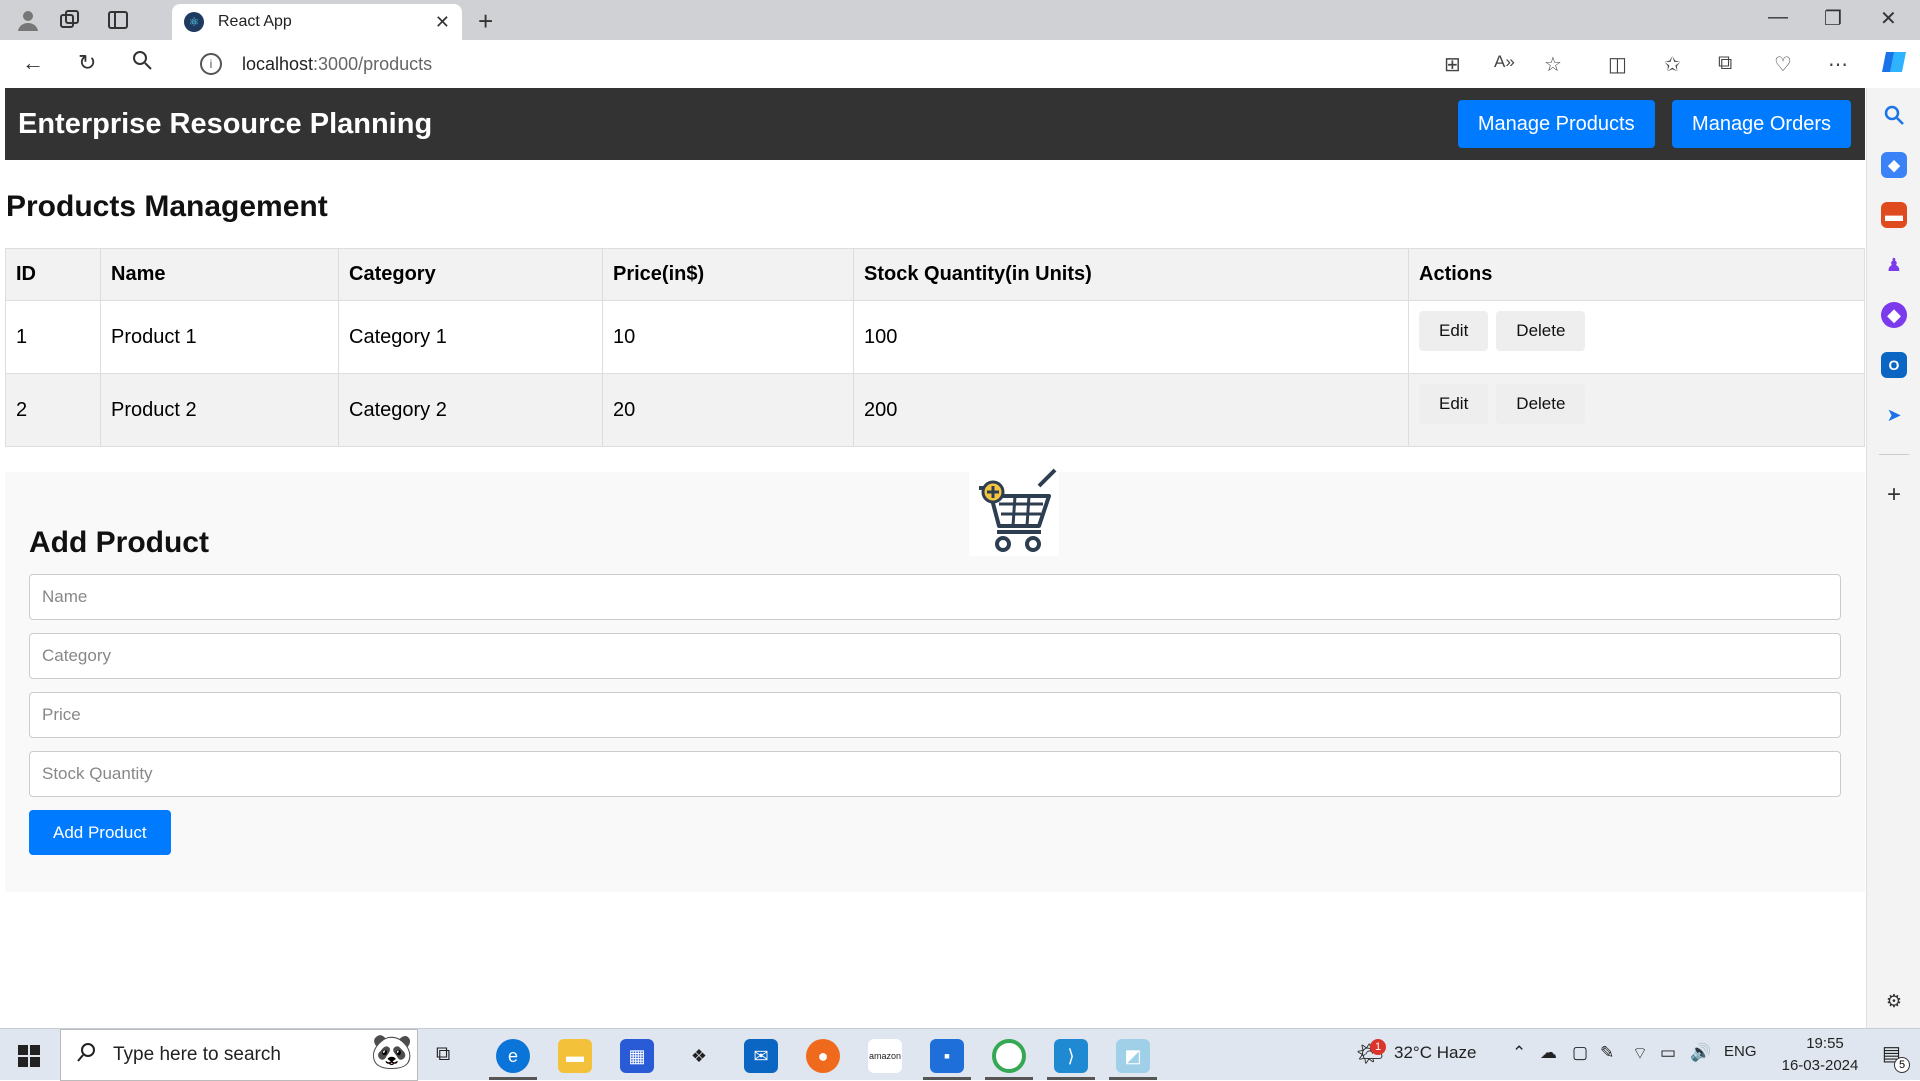 The width and height of the screenshot is (1920, 1081). Describe the element at coordinates (1700, 1053) in the screenshot. I see `volume-icon: 🔊` at that location.